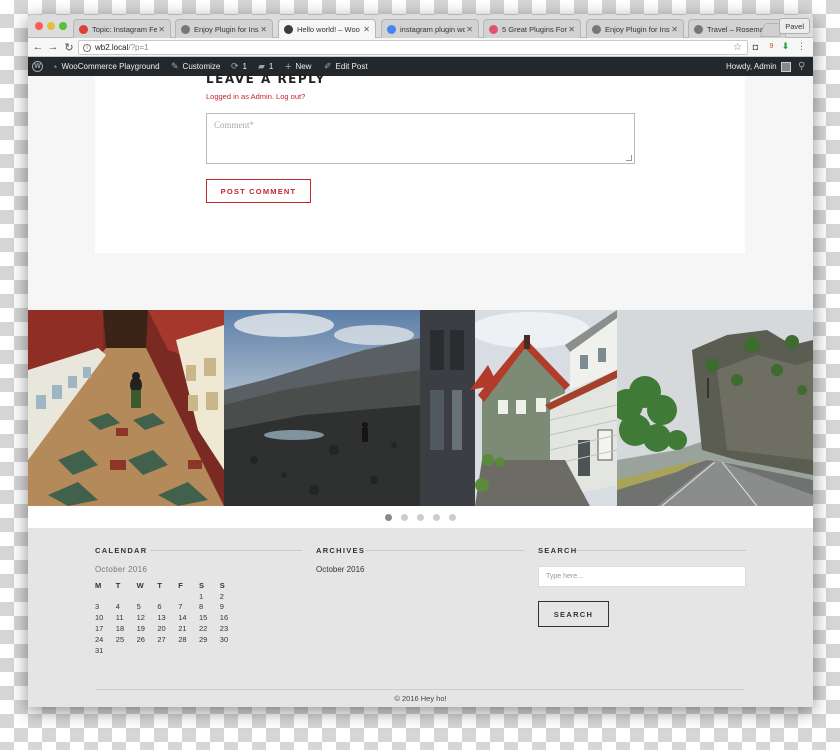  Describe the element at coordinates (340, 569) in the screenshot. I see `archive-link: October 2016` at that location.